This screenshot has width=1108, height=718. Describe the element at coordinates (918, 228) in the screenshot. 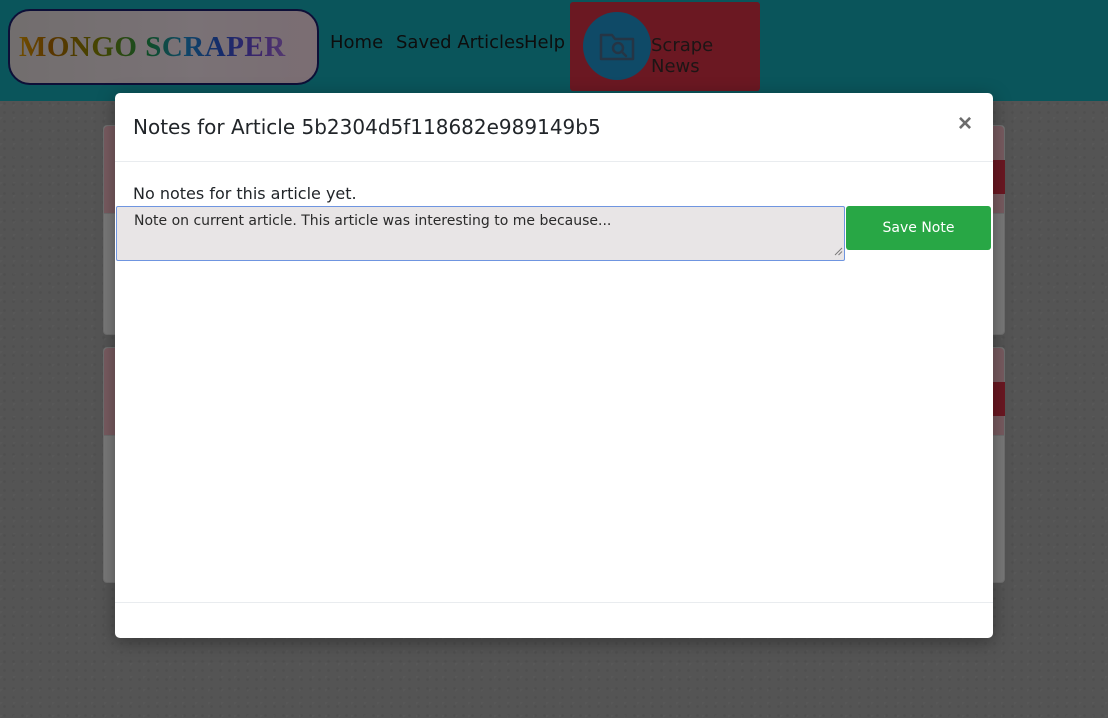

I see `save-note-button: Save Note` at that location.